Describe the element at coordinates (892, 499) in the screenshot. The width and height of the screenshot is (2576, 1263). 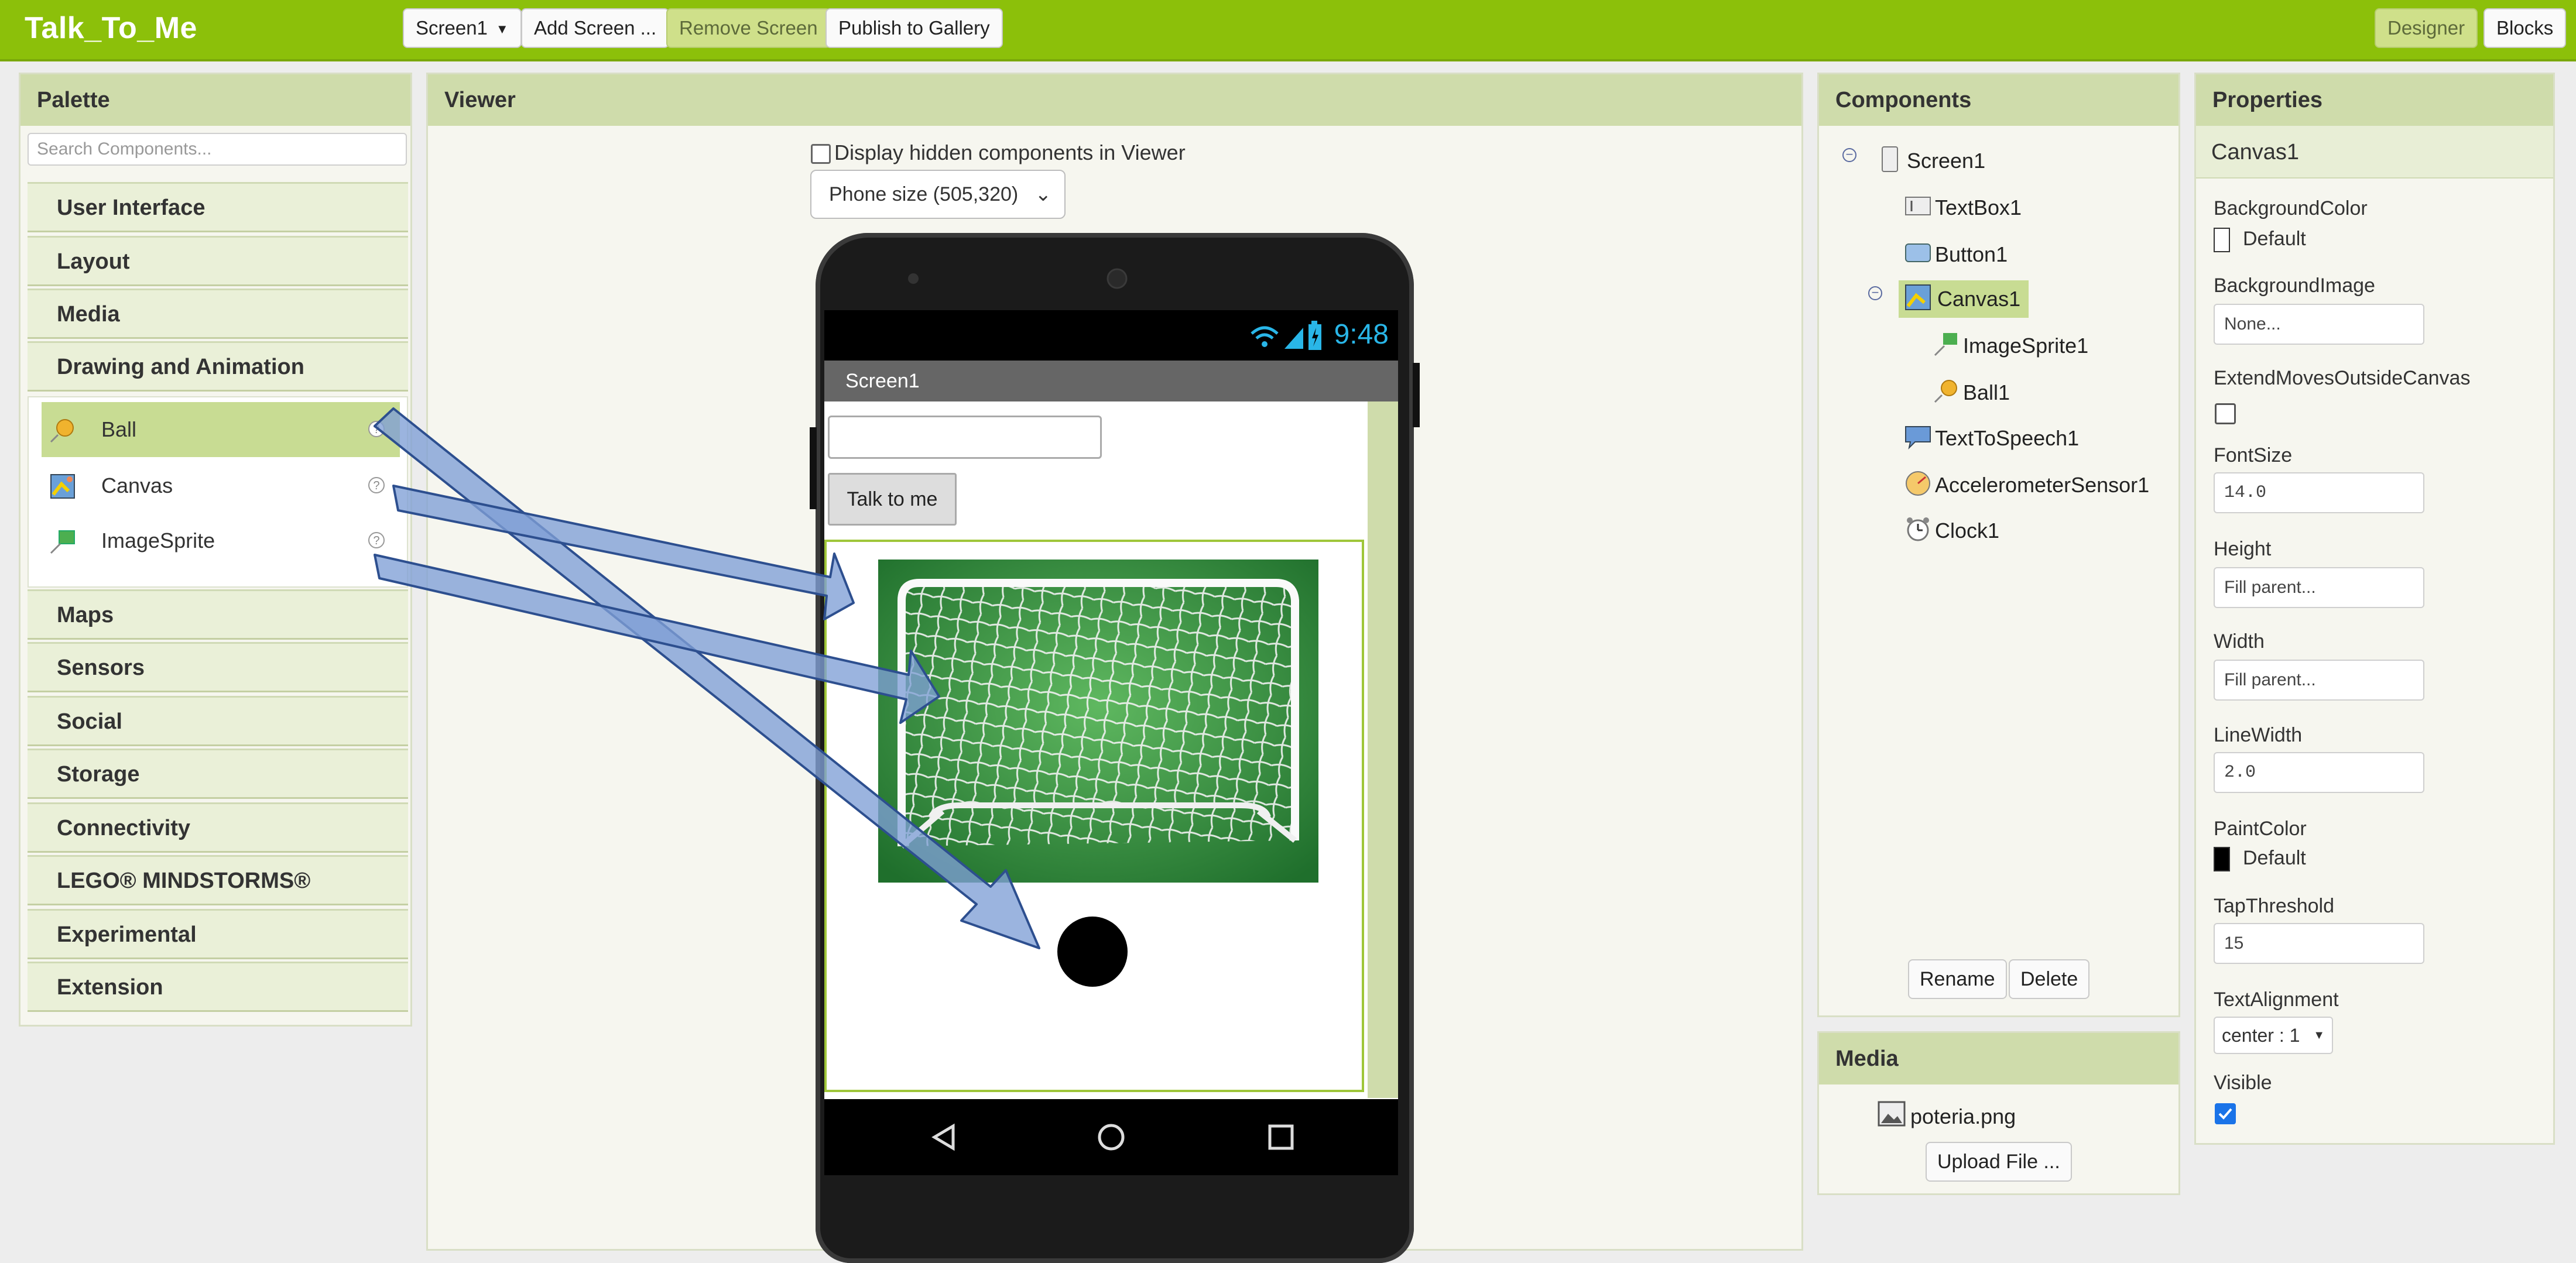
I see `phone-button1: Talk to me` at that location.